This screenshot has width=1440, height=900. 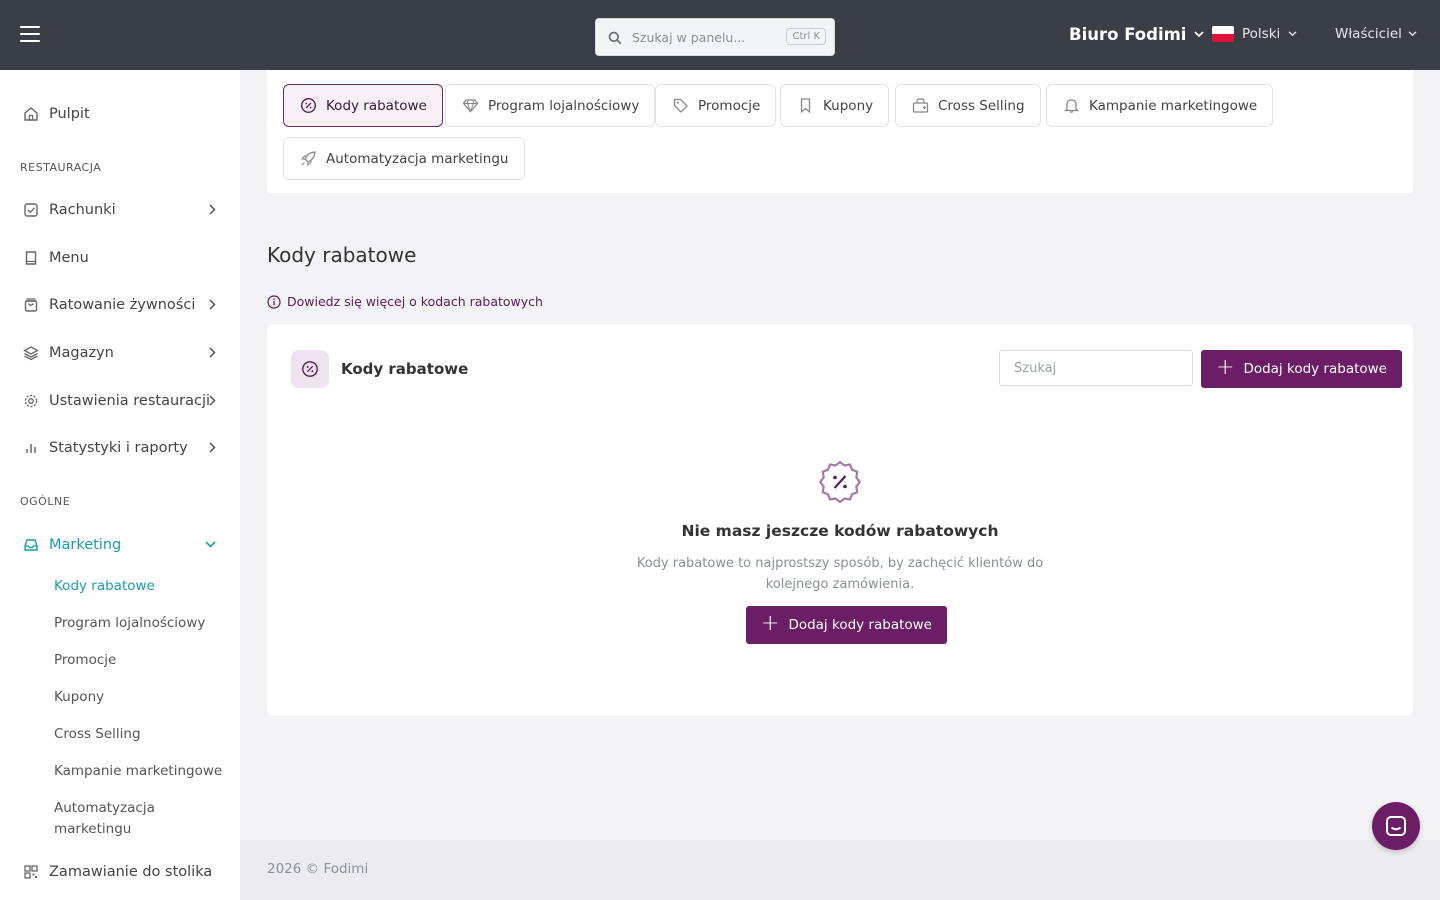 I want to click on sidebar-subitem-promotions: Promocje, so click(x=85, y=660).